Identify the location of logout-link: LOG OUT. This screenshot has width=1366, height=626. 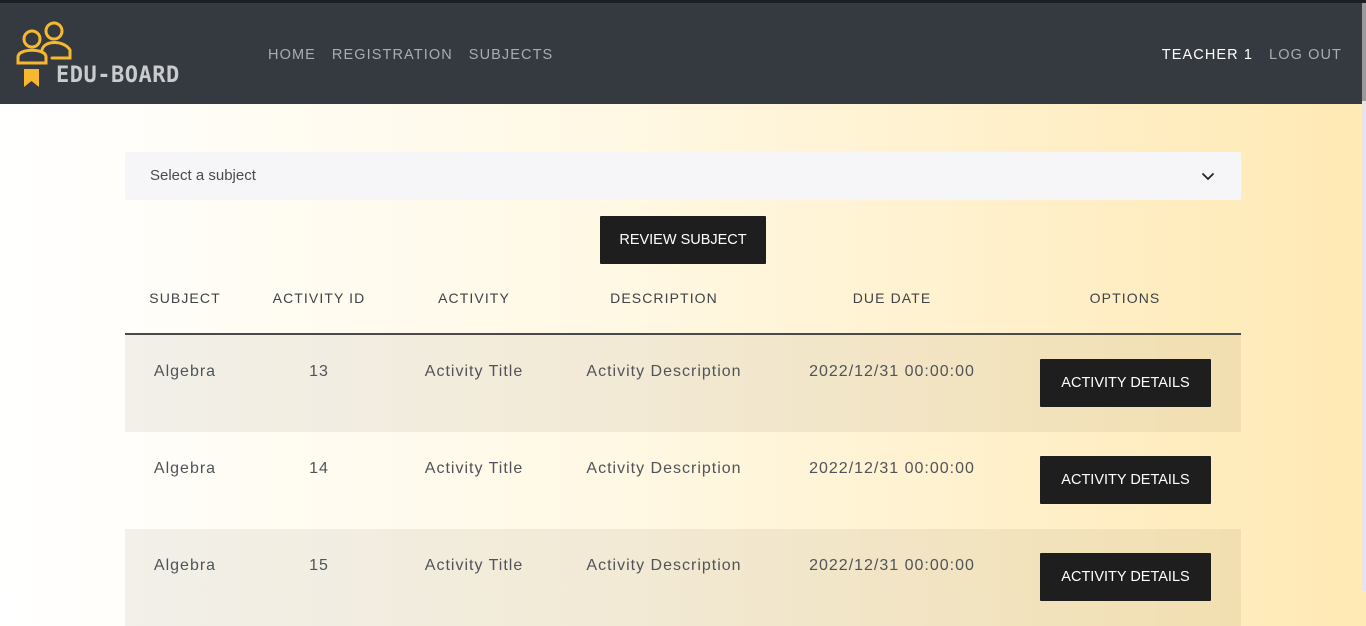
(1305, 55).